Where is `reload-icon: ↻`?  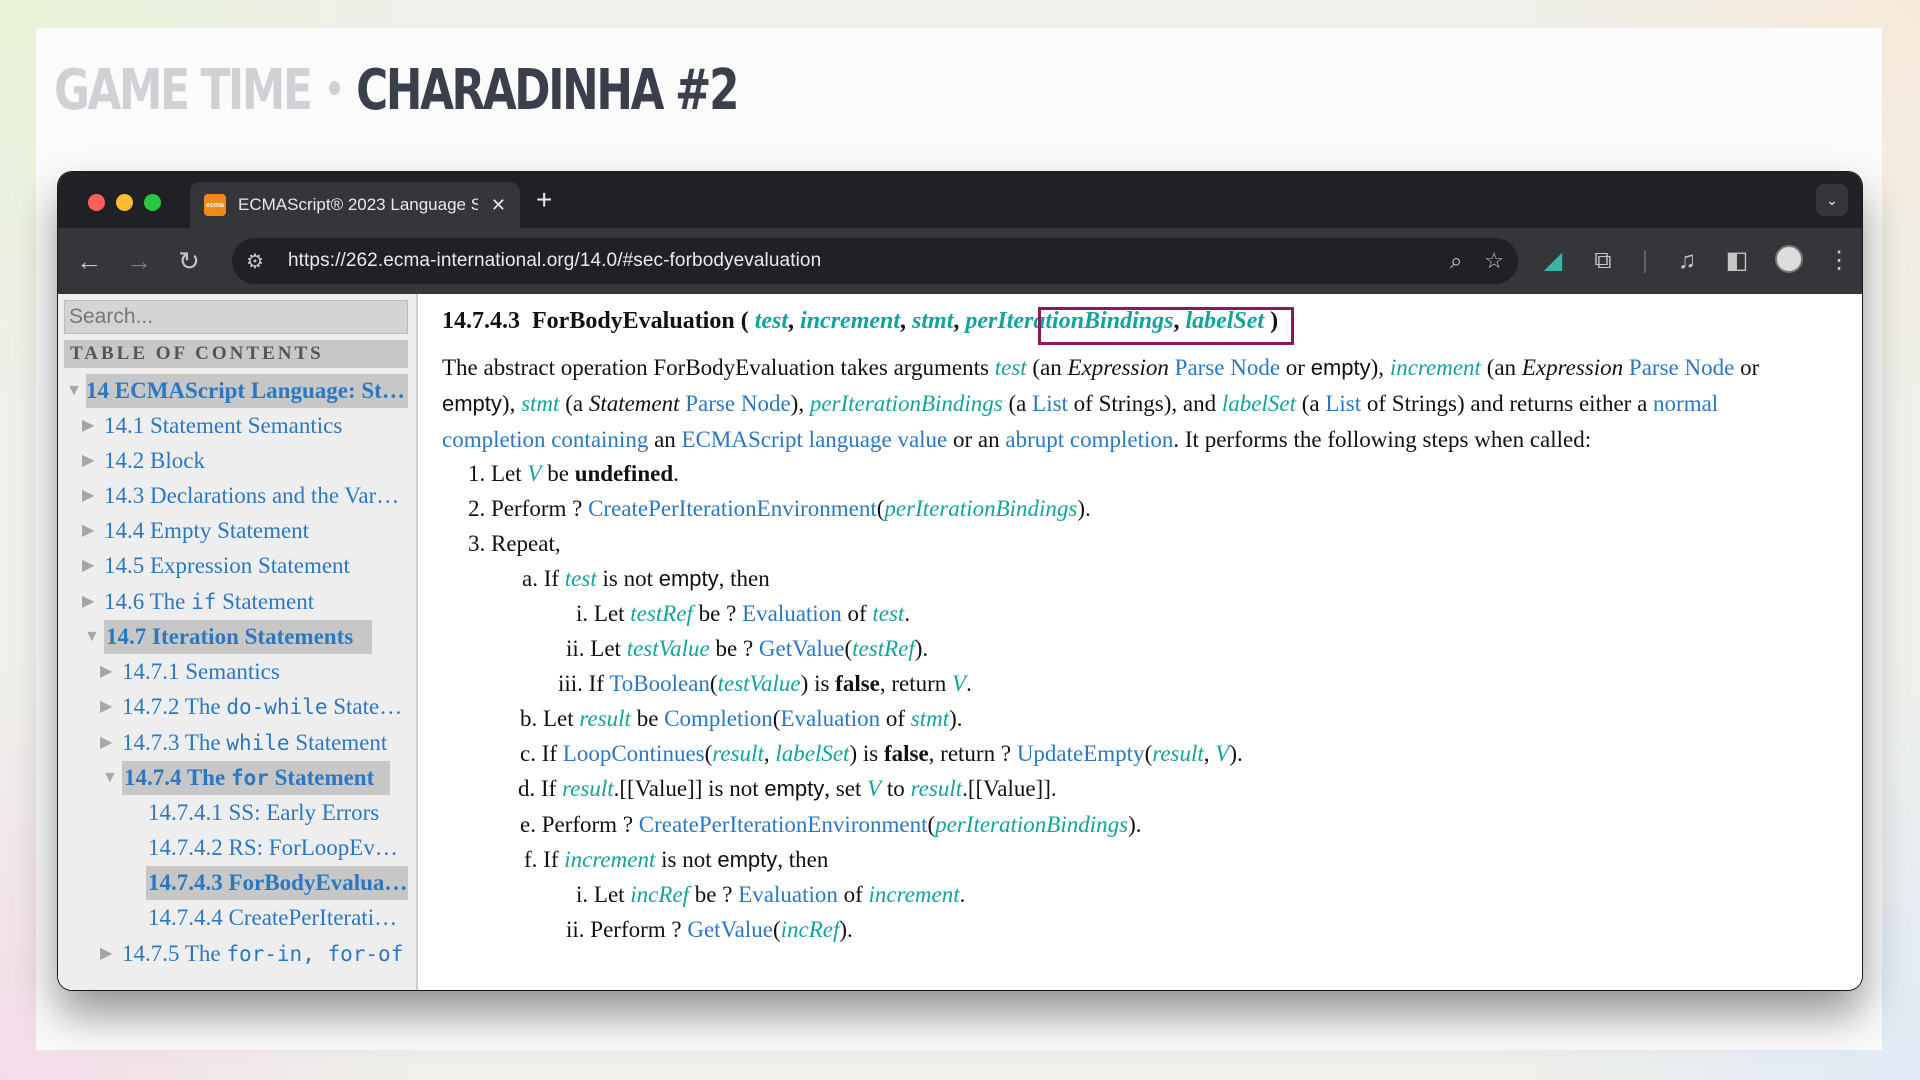
reload-icon: ↻ is located at coordinates (189, 261).